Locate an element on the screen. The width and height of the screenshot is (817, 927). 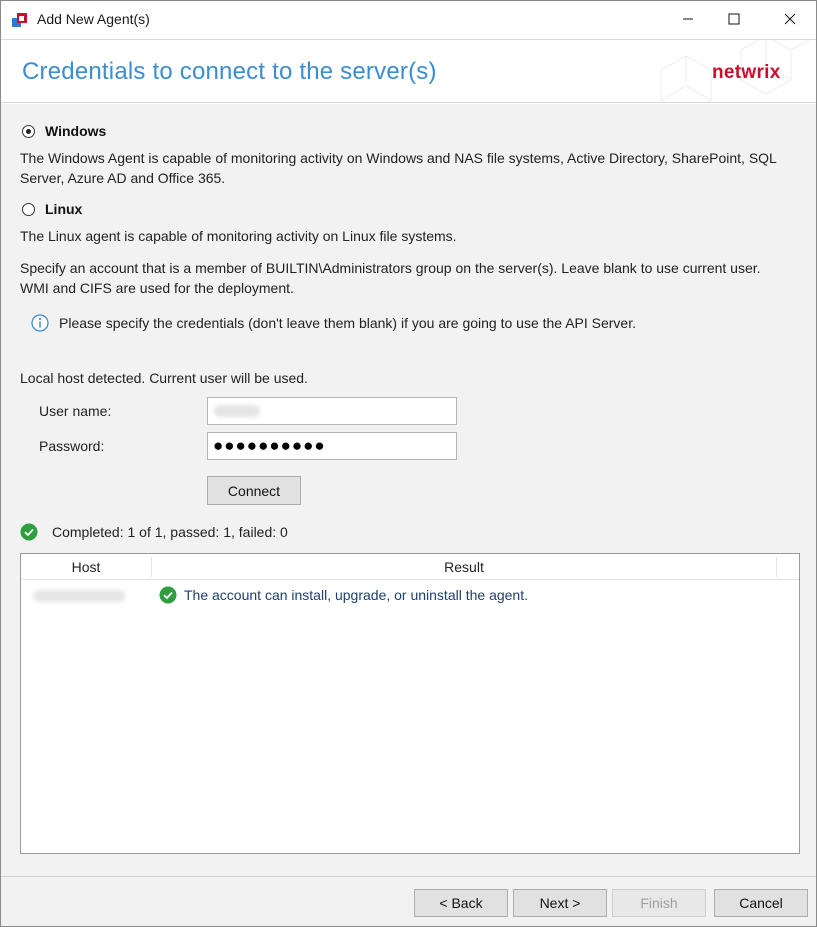
close-icon is located at coordinates (790, 19).